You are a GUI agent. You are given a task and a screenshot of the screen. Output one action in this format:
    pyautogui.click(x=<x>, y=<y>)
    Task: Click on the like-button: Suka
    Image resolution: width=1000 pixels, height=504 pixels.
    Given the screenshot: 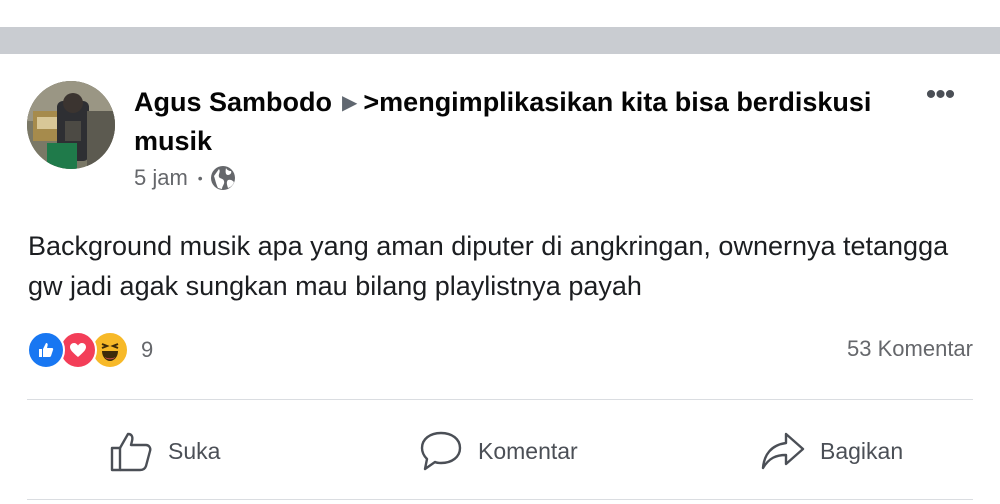 What is the action you would take?
    pyautogui.click(x=164, y=451)
    